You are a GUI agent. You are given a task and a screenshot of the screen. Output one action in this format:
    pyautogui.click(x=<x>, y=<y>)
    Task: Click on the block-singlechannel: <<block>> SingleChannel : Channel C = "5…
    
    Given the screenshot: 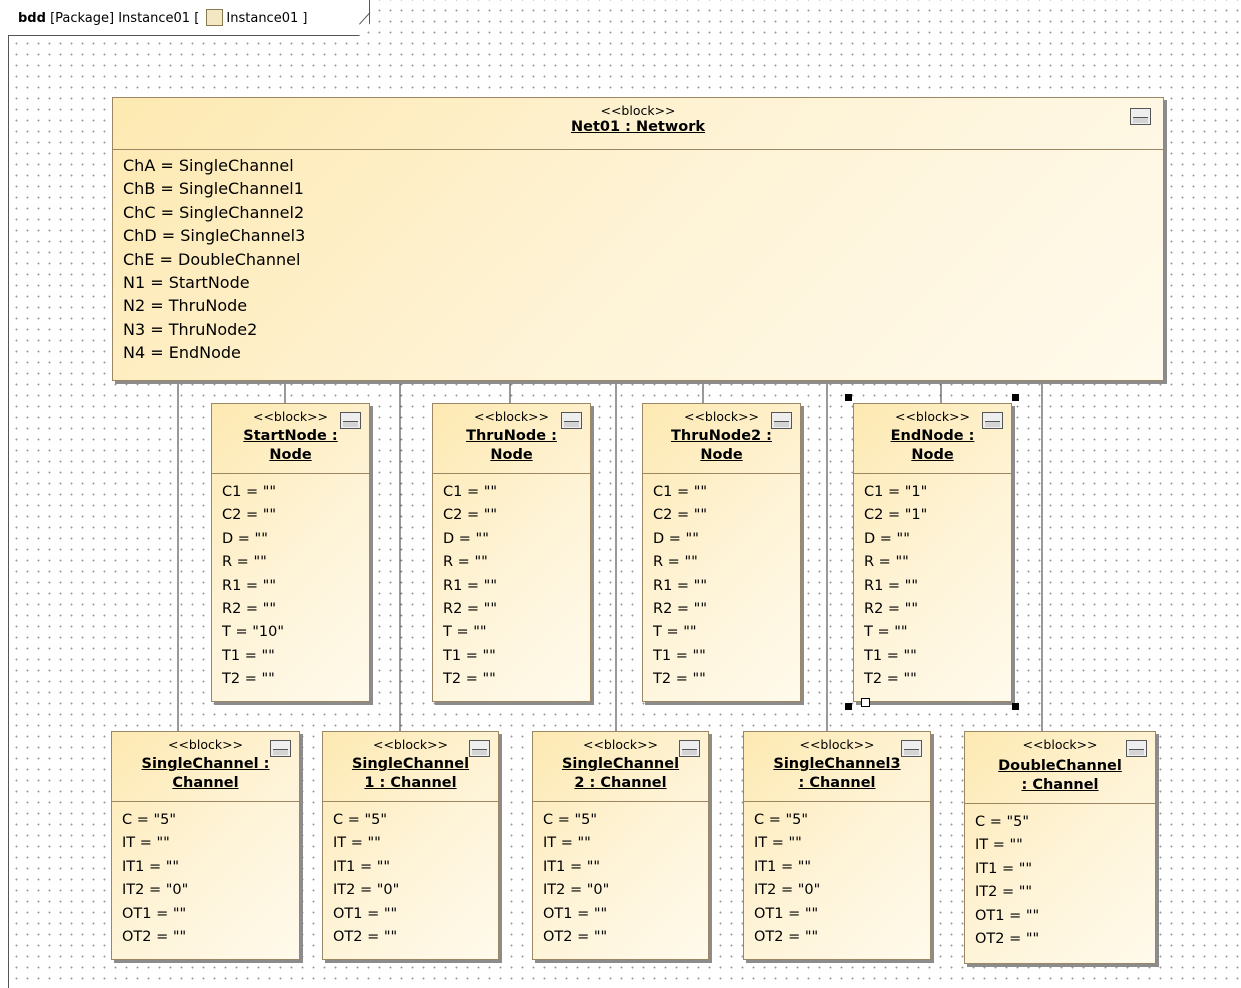 What is the action you would take?
    pyautogui.click(x=205, y=845)
    